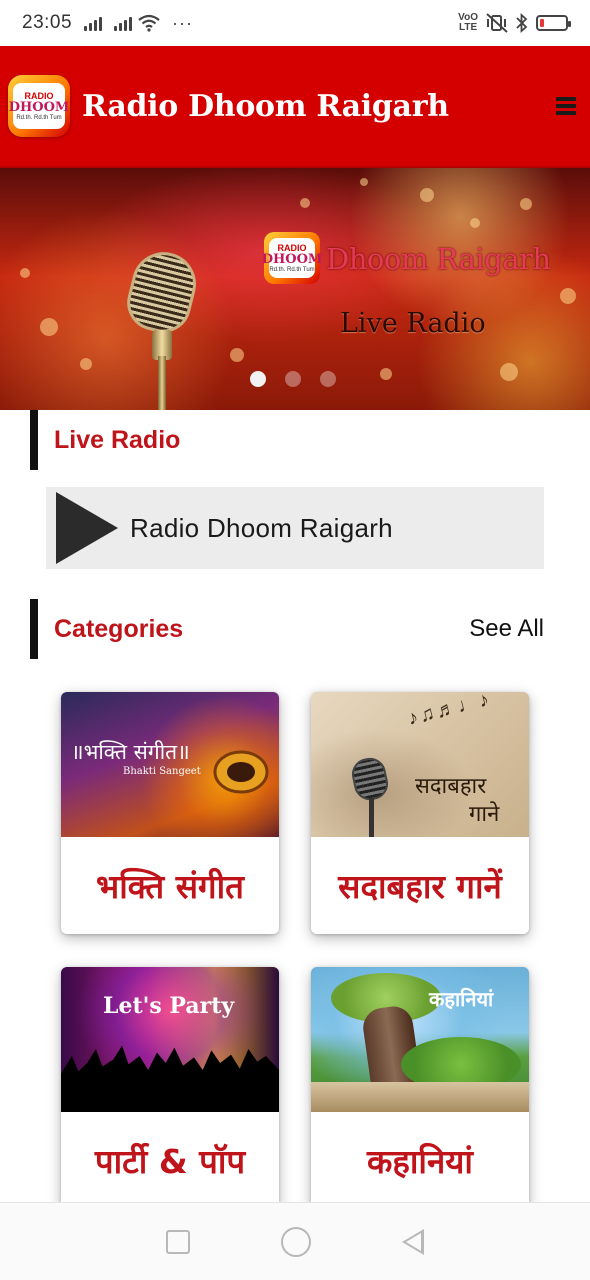 This screenshot has height=1280, width=590. I want to click on see-all-link: See All, so click(506, 629).